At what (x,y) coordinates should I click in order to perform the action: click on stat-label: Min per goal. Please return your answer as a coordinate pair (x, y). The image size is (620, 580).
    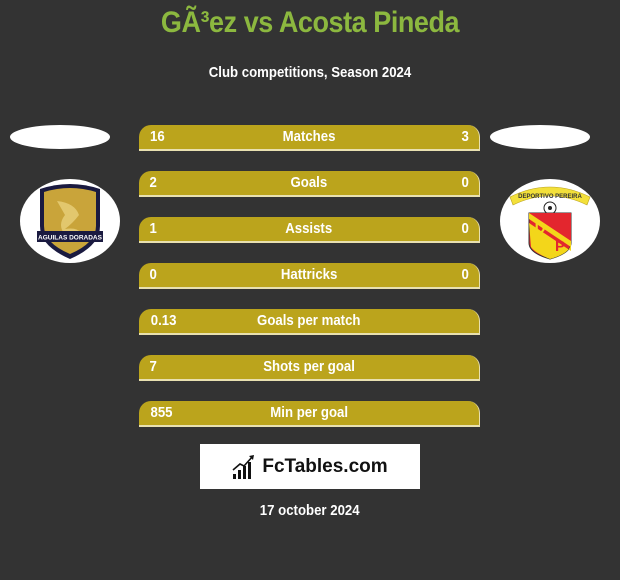
    Looking at the image, I should click on (309, 412).